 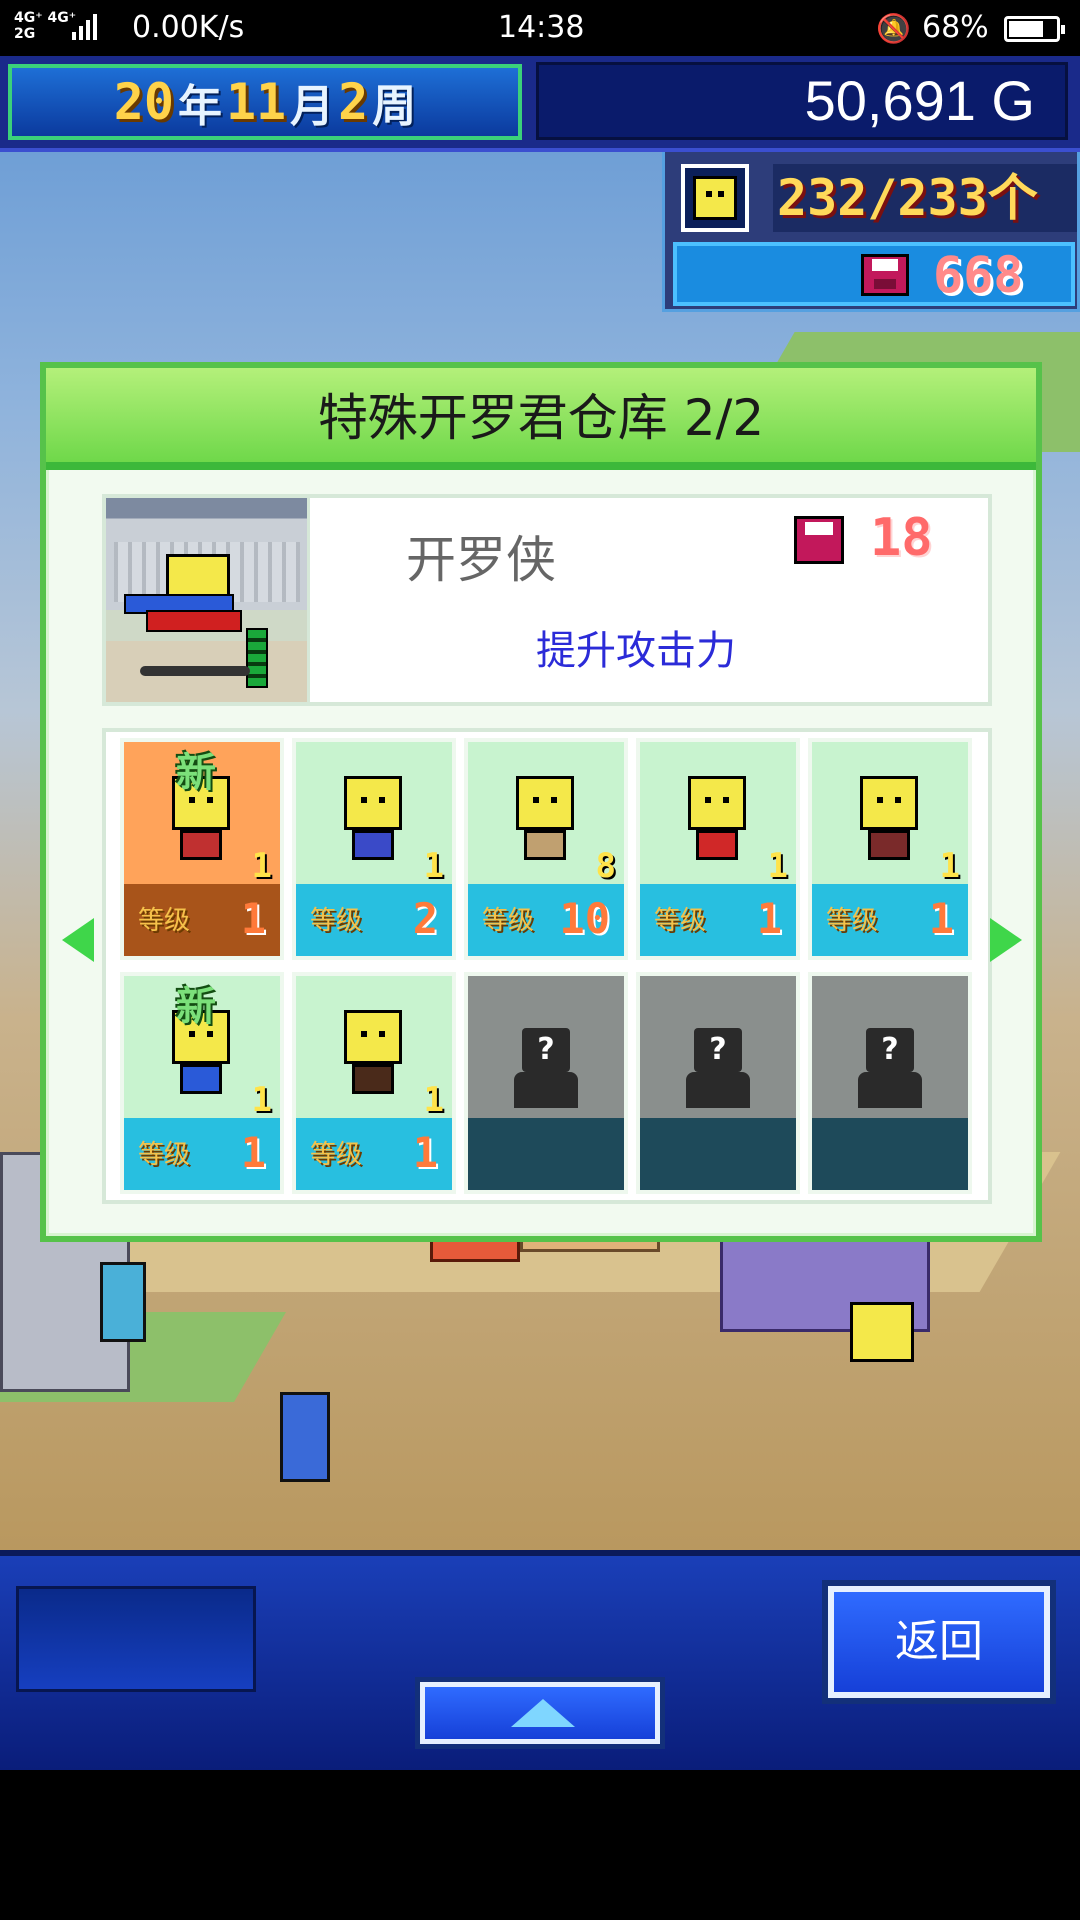 I want to click on hero-body, so click(x=194, y=621).